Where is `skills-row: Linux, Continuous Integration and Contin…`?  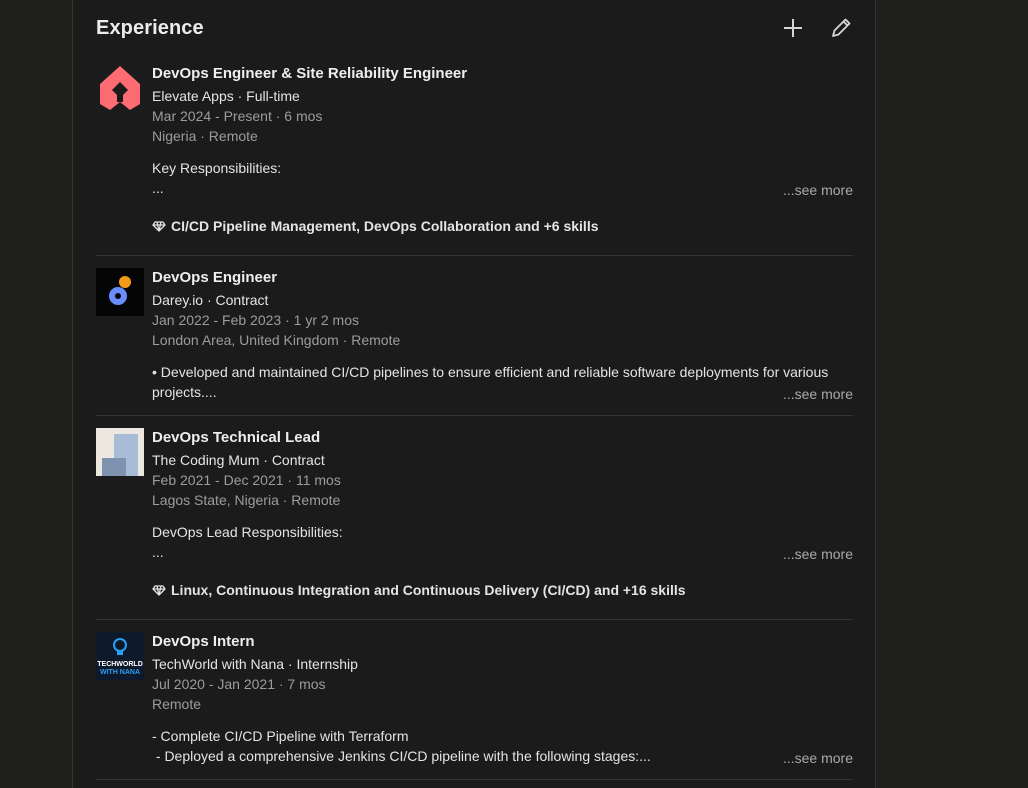 skills-row: Linux, Continuous Integration and Contin… is located at coordinates (502, 590).